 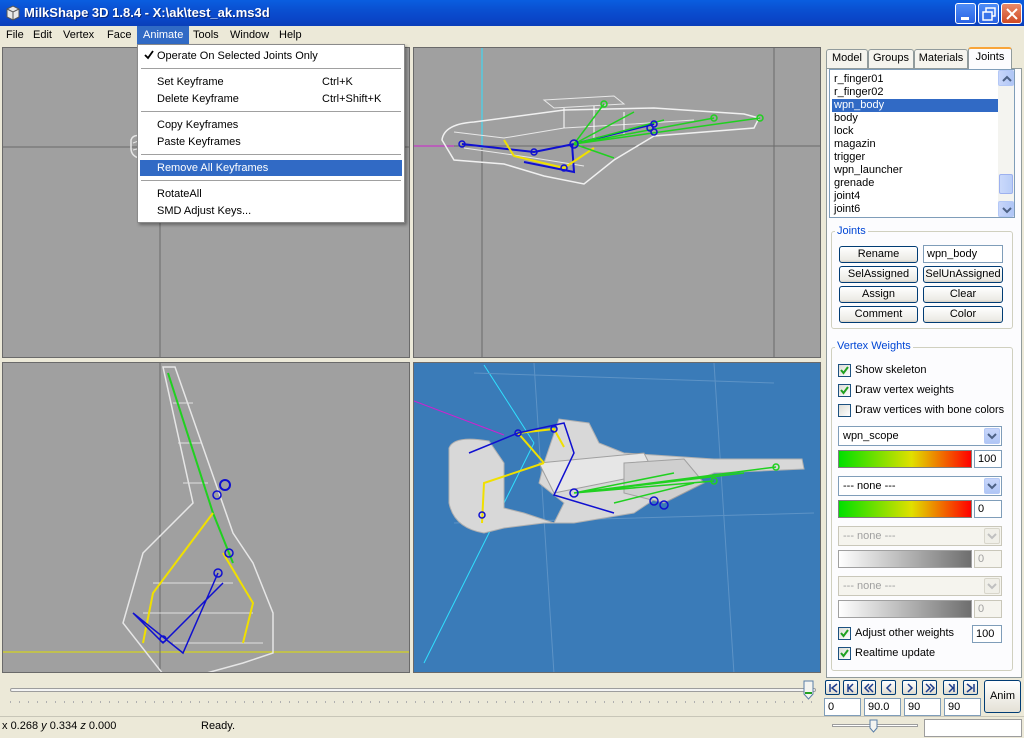 I want to click on chevron-down-icon, so click(x=992, y=486).